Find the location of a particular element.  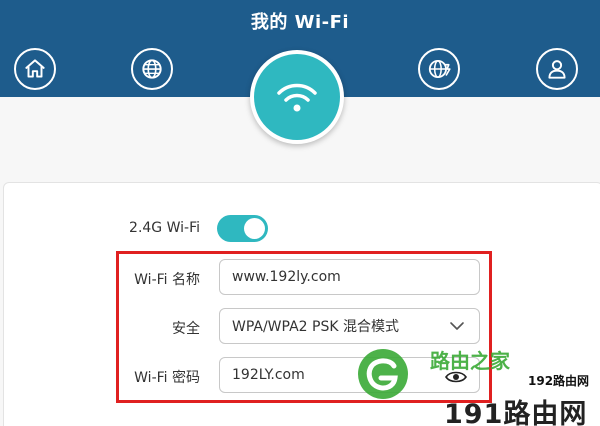

nav-user-button is located at coordinates (557, 69).